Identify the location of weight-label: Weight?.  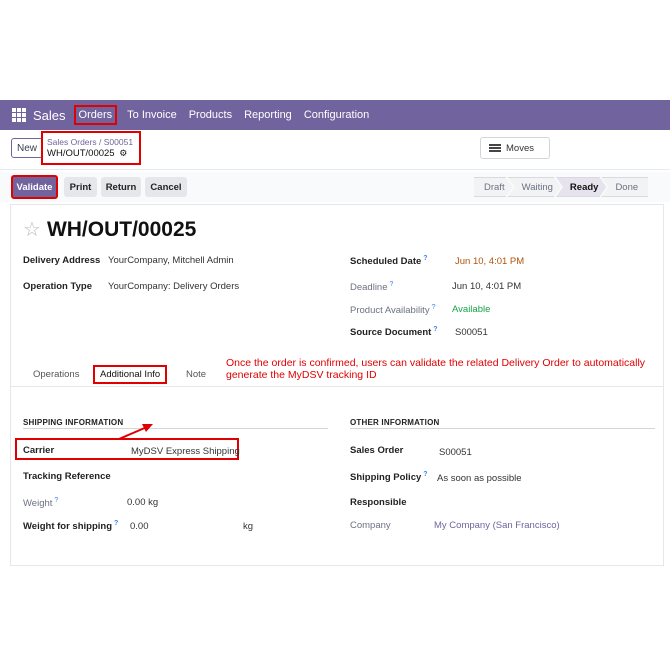
(41, 503).